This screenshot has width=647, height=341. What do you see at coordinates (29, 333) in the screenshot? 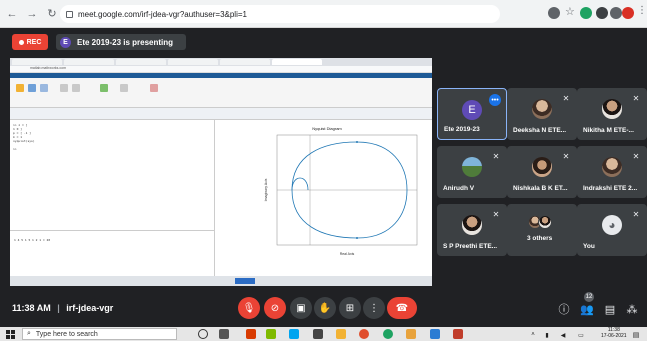
I see `search-icon: ⌕` at bounding box center [29, 333].